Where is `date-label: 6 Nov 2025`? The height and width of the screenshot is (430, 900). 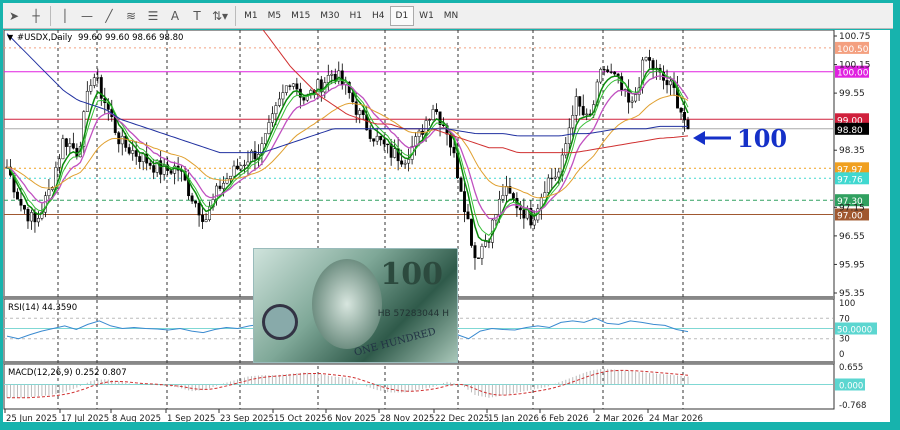 date-label: 6 Nov 2025 is located at coordinates (351, 418).